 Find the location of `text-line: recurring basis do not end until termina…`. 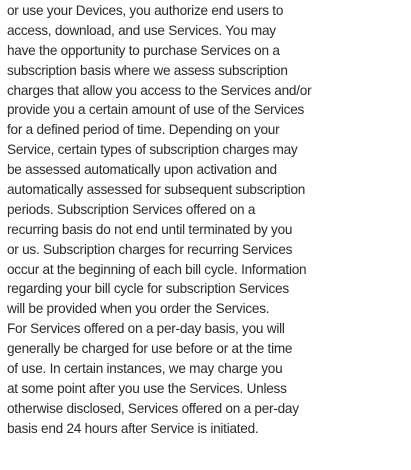

text-line: recurring basis do not end until termina… is located at coordinates (150, 229).